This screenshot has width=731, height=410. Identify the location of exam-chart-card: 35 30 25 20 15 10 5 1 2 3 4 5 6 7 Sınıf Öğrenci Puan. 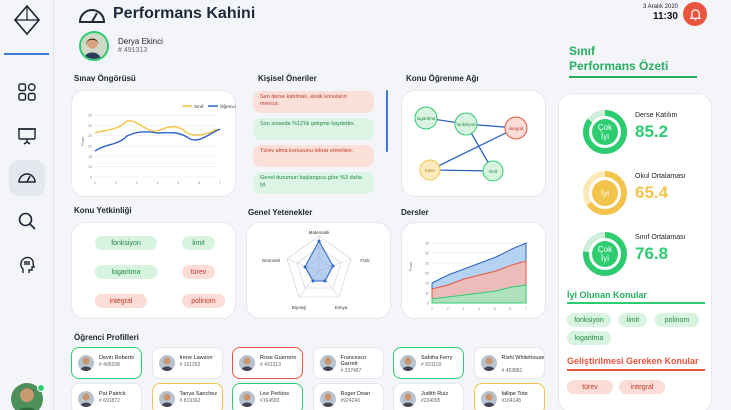
(153, 143).